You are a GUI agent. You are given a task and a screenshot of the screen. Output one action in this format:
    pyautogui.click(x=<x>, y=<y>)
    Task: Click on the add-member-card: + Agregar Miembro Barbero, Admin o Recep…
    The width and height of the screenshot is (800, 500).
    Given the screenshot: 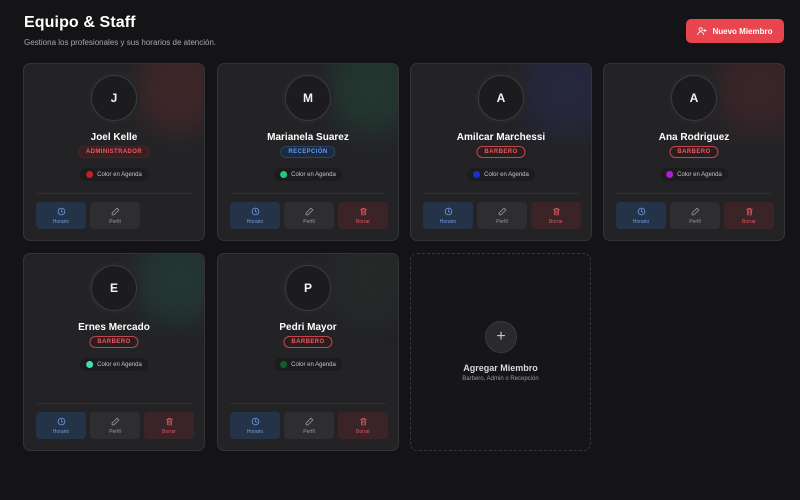 What is the action you would take?
    pyautogui.click(x=500, y=352)
    